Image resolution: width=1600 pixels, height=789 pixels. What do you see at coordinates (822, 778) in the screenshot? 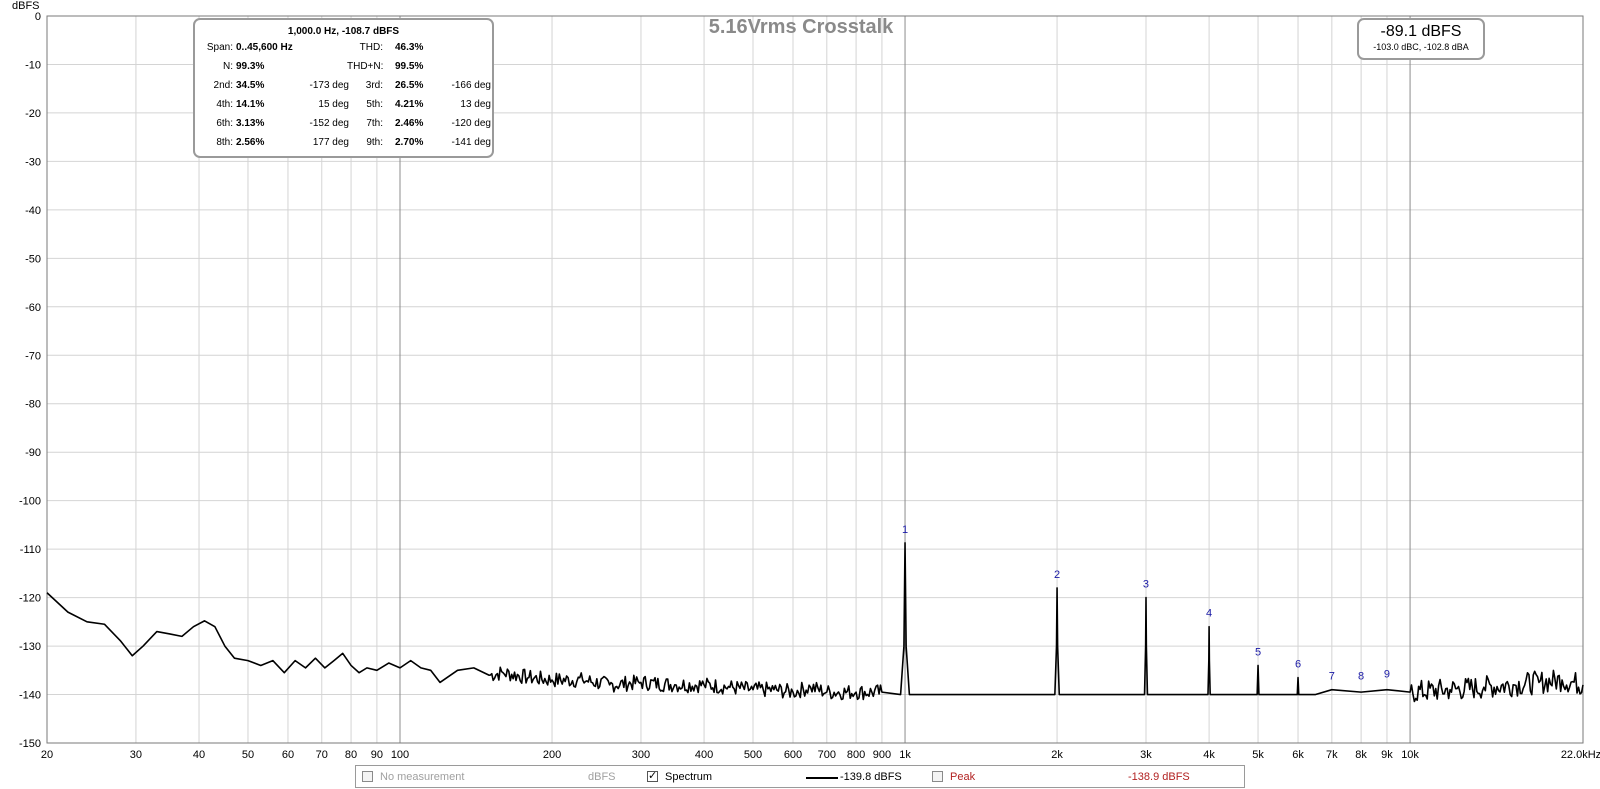
I see `spectrum-swatch` at bounding box center [822, 778].